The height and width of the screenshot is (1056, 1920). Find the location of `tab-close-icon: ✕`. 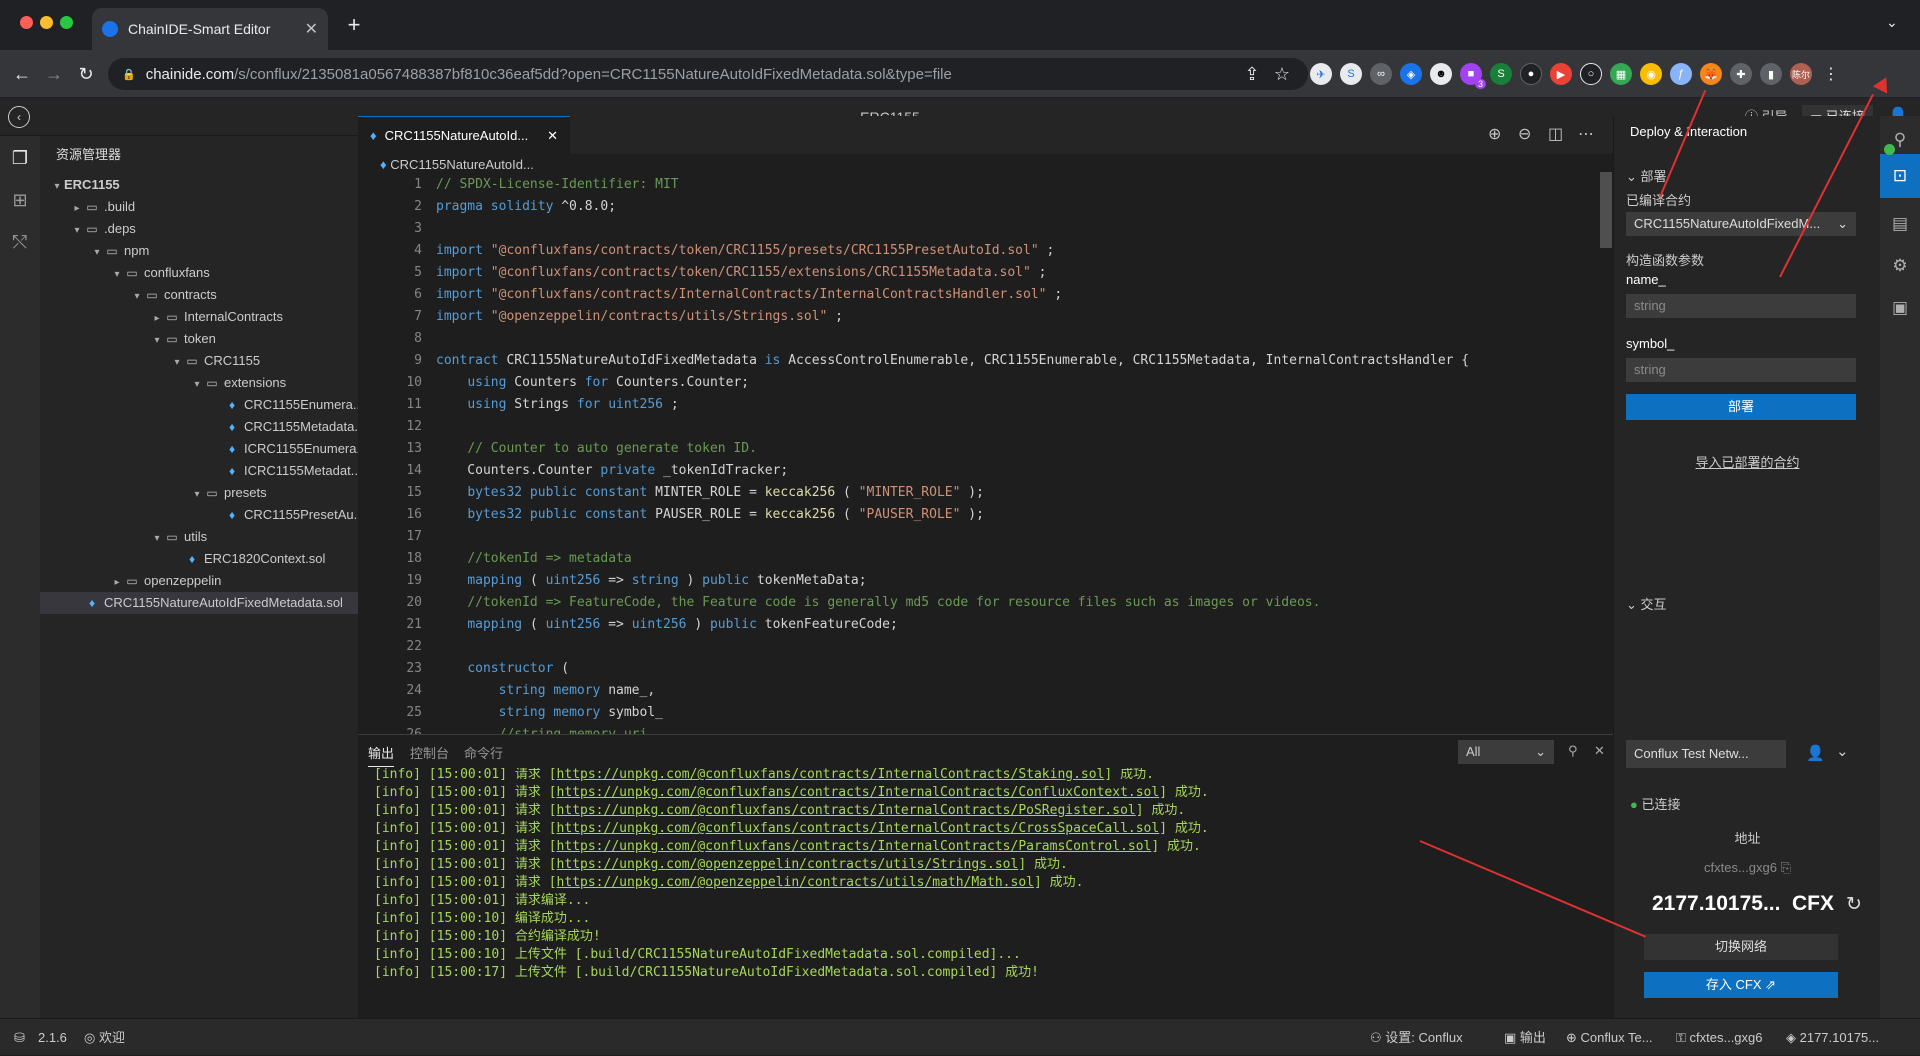

tab-close-icon: ✕ is located at coordinates (311, 29).